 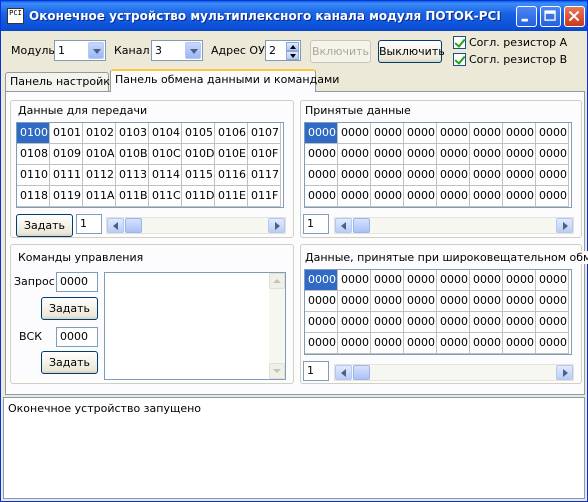 What do you see at coordinates (132, 175) in the screenshot?
I see `tx-cell: 0113` at bounding box center [132, 175].